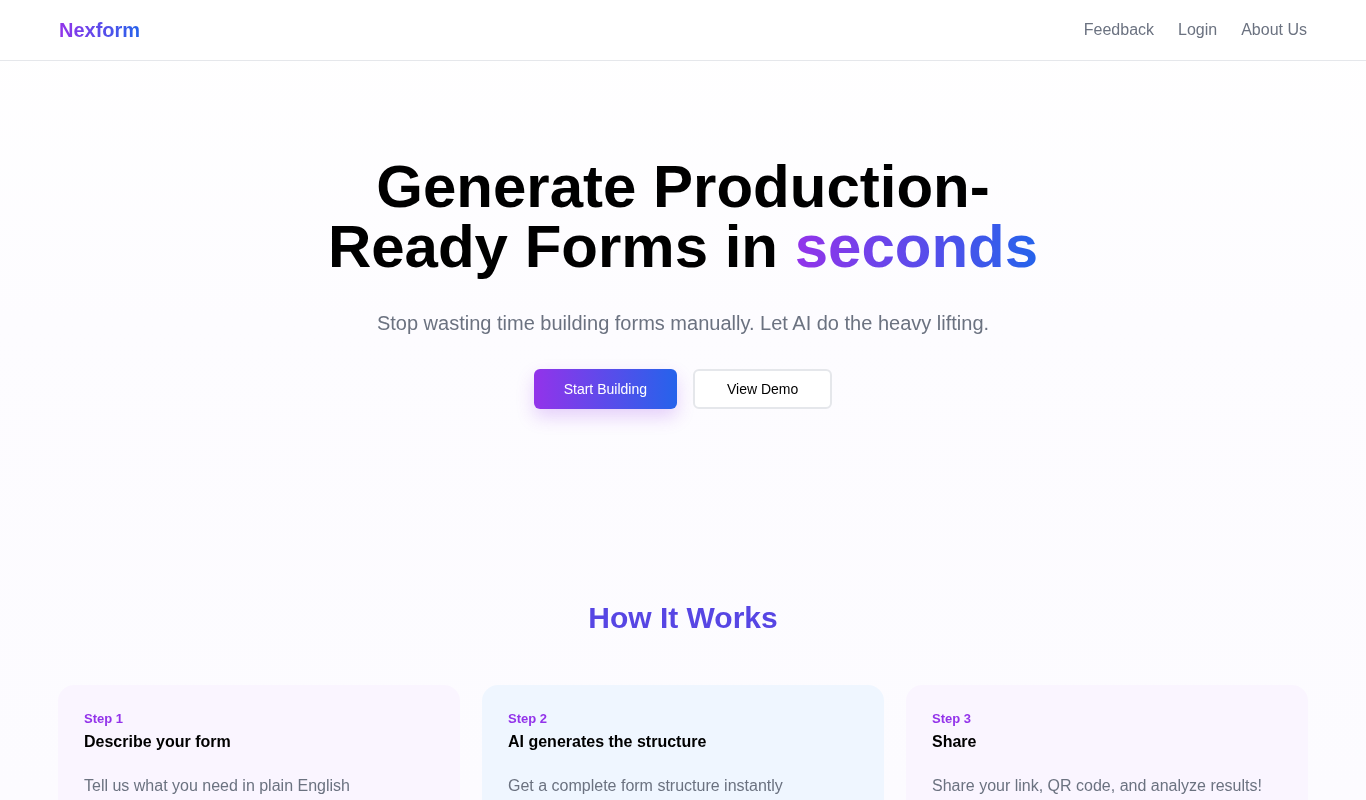 This screenshot has height=800, width=1366. I want to click on step-title: Describe your form, so click(158, 742).